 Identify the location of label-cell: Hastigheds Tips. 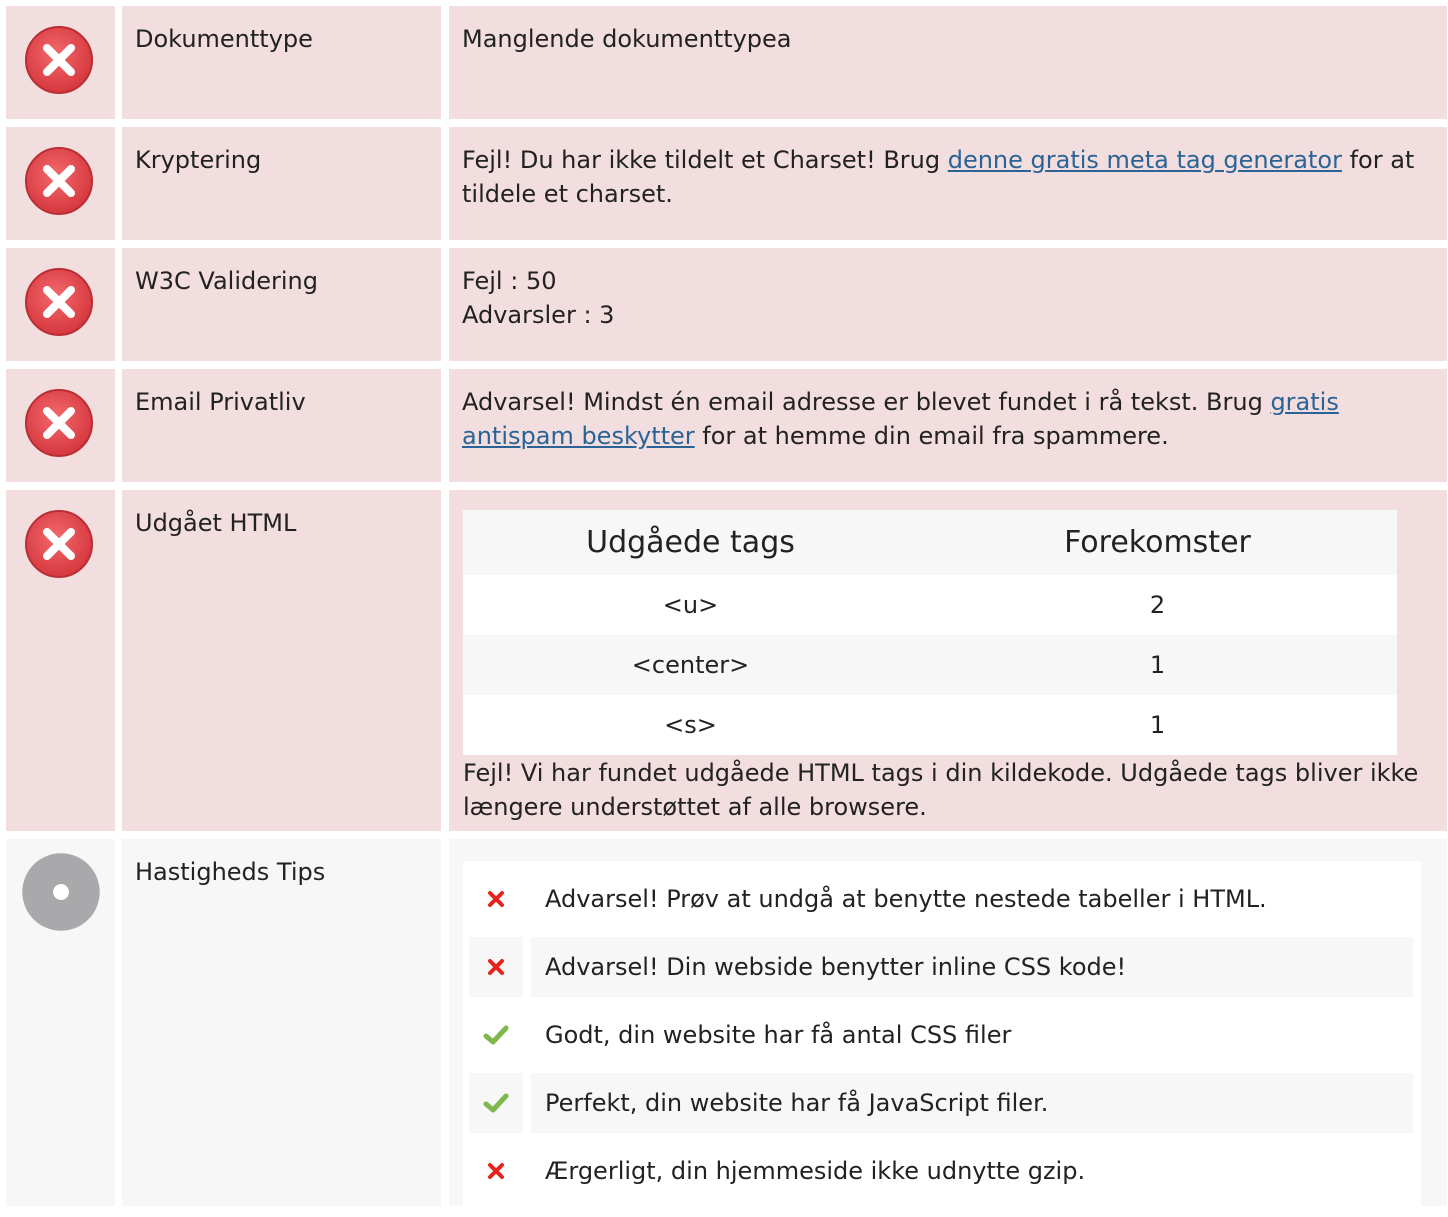
(281, 1022).